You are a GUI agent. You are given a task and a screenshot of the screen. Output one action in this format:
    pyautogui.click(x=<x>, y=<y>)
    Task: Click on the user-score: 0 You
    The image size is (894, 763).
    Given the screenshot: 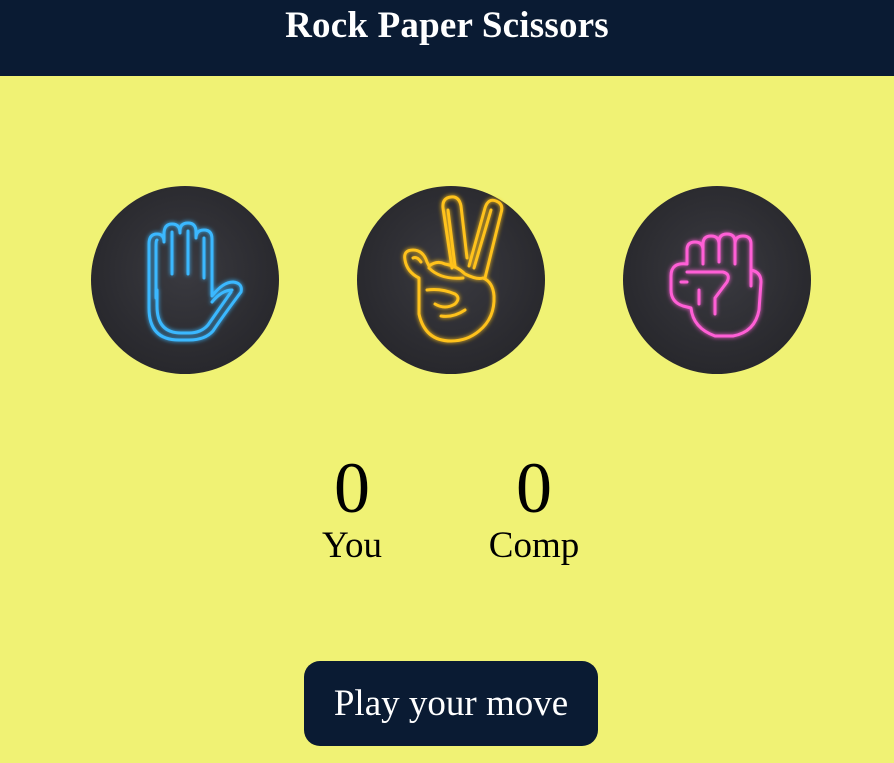 What is the action you would take?
    pyautogui.click(x=352, y=508)
    